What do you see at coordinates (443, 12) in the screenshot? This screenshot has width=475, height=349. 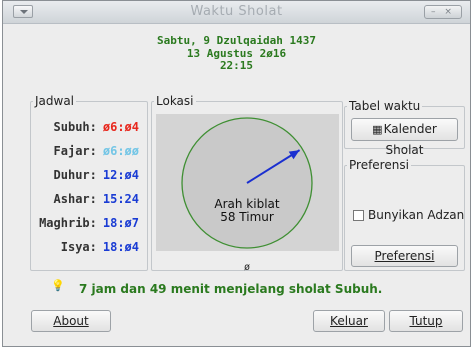 I see `window-controls: – ×` at bounding box center [443, 12].